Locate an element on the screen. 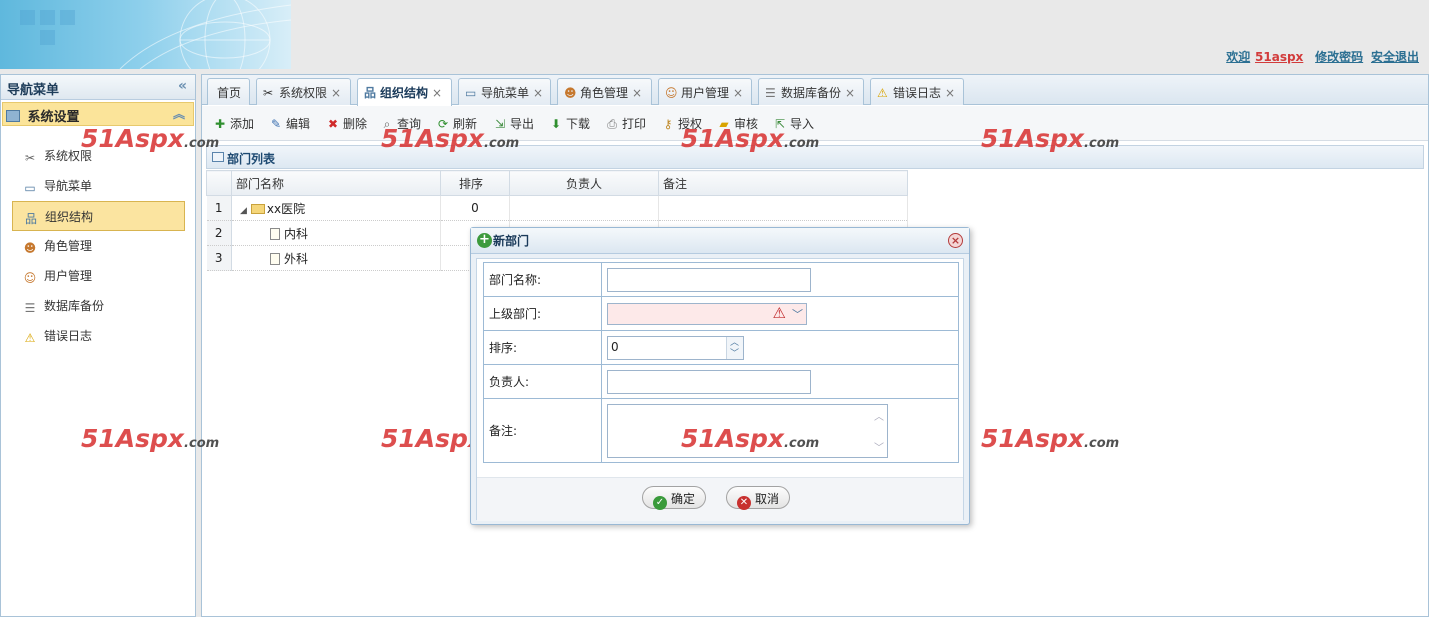  sort-number-input: 0 ︿ ﹀ is located at coordinates (675, 347).